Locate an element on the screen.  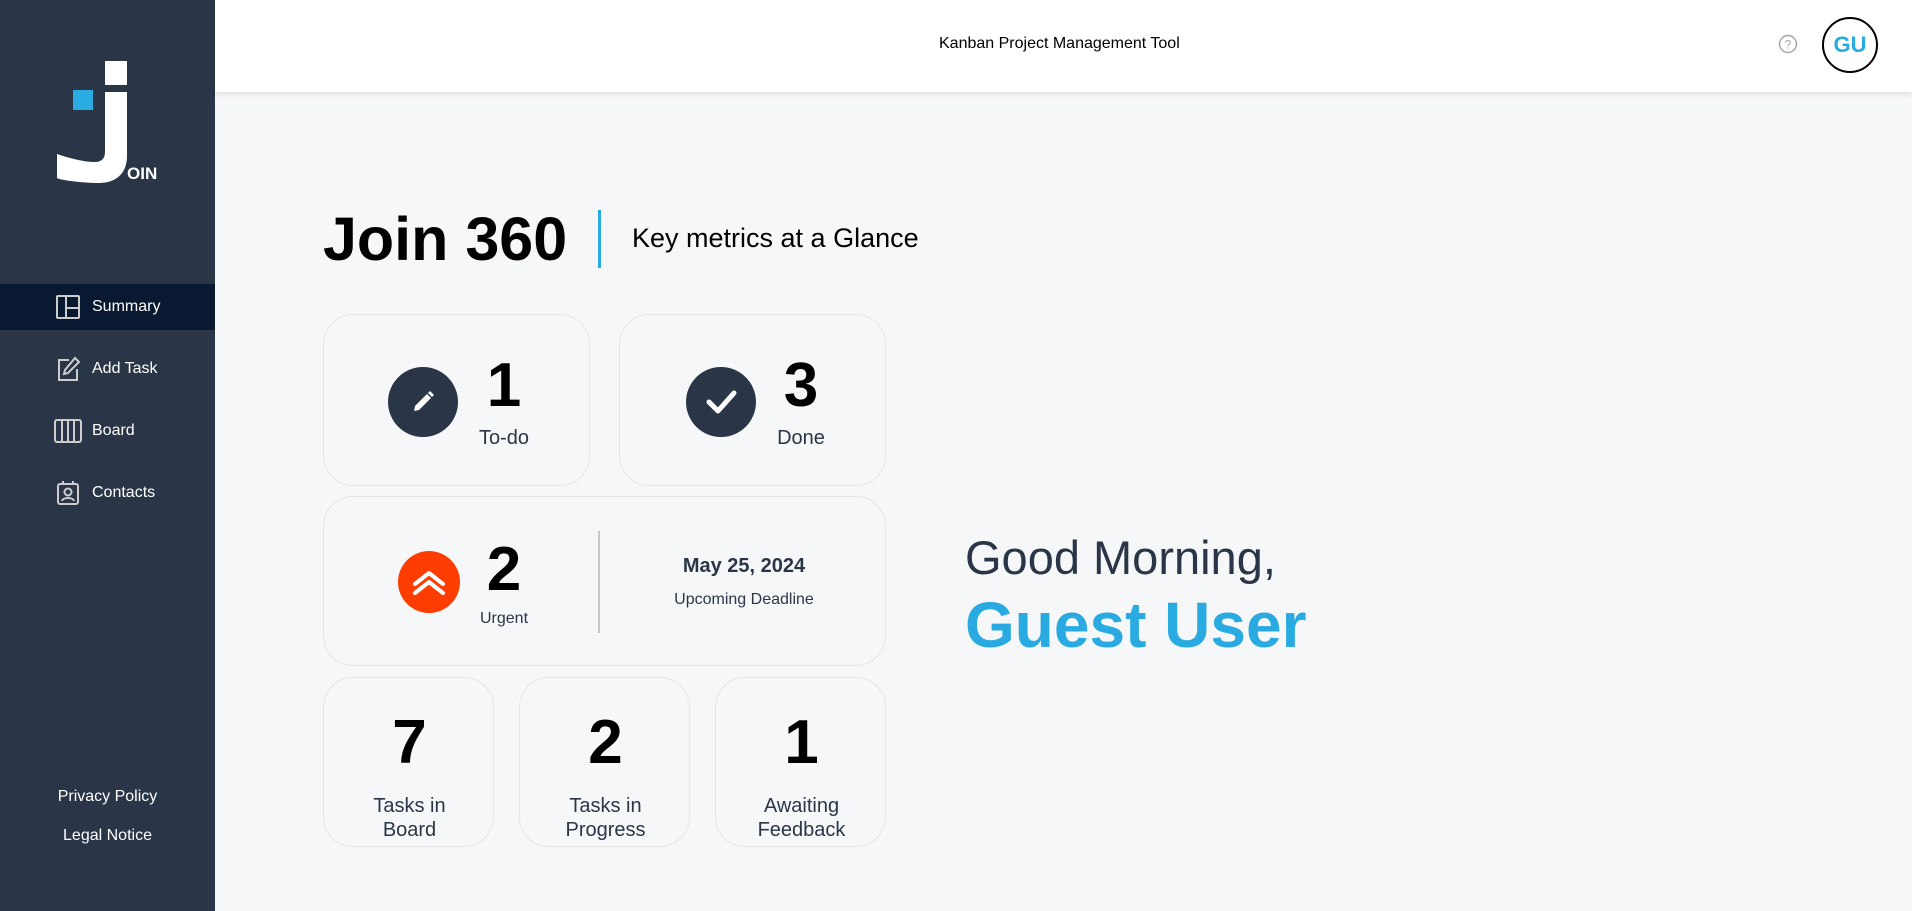
top-header: Kanban Project Management Tool ? GU is located at coordinates (1063, 46).